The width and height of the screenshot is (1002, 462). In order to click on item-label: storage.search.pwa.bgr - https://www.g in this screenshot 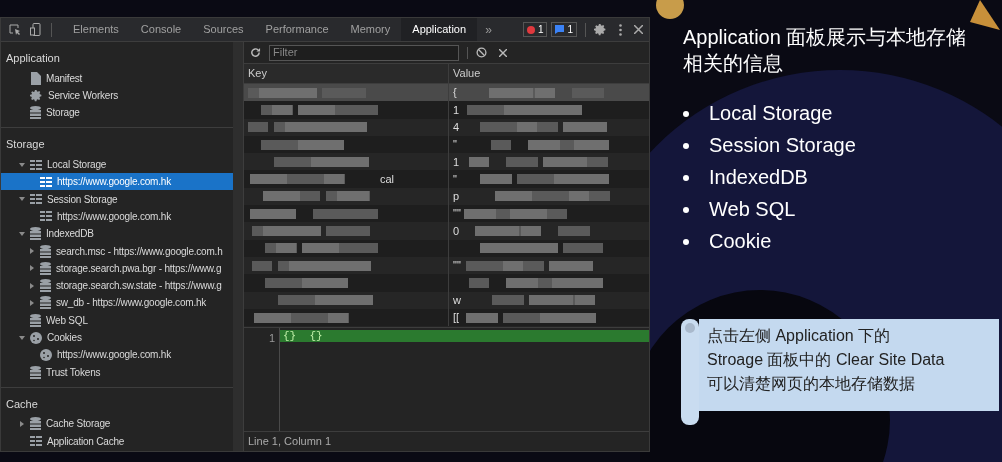, I will do `click(139, 268)`.